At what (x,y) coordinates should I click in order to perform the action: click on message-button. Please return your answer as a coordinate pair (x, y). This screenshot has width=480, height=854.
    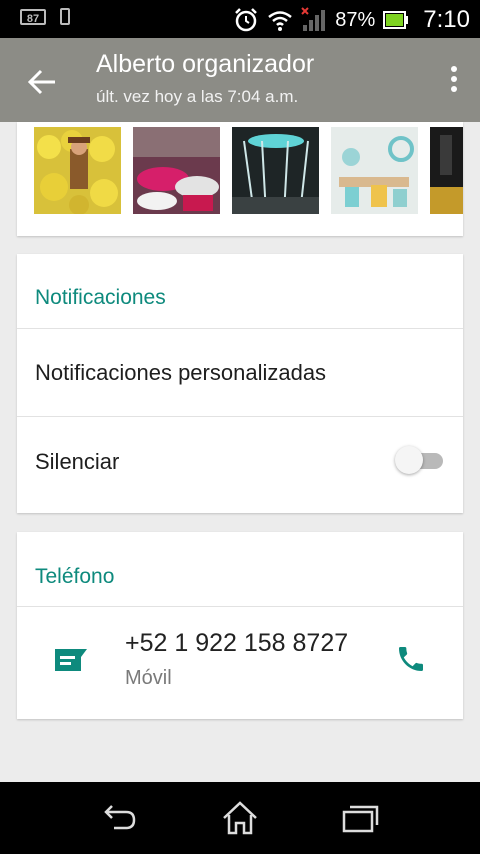
    Looking at the image, I should click on (71, 662).